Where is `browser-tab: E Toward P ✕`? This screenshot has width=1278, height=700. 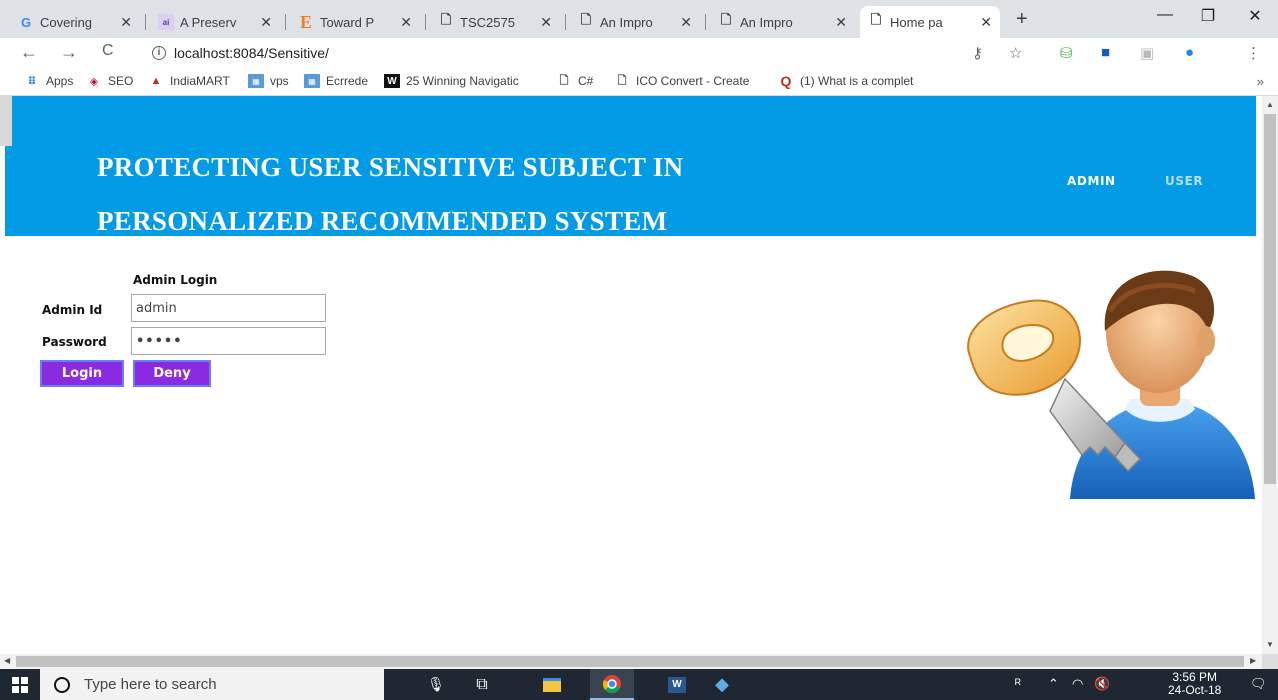 browser-tab: E Toward P ✕ is located at coordinates (355, 22).